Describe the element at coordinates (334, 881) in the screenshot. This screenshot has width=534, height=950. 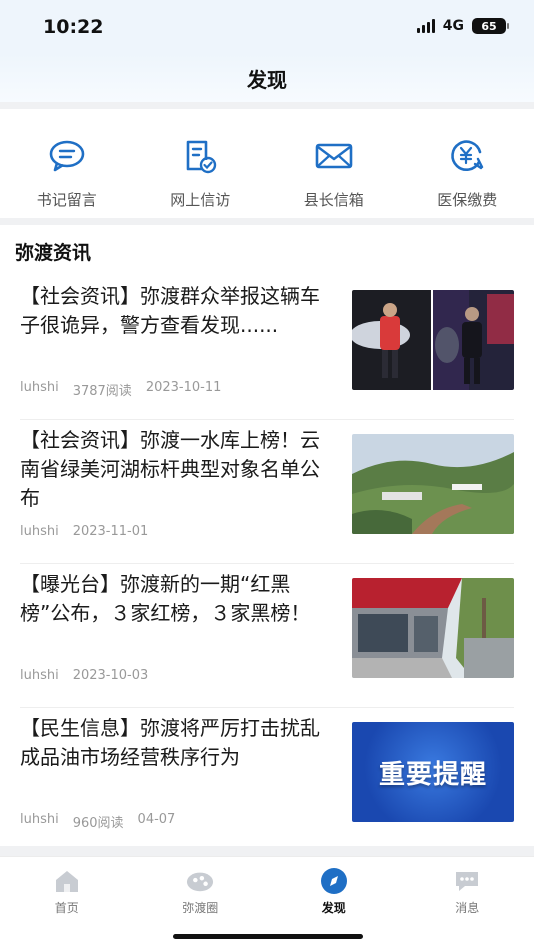
I see `compass-icon` at that location.